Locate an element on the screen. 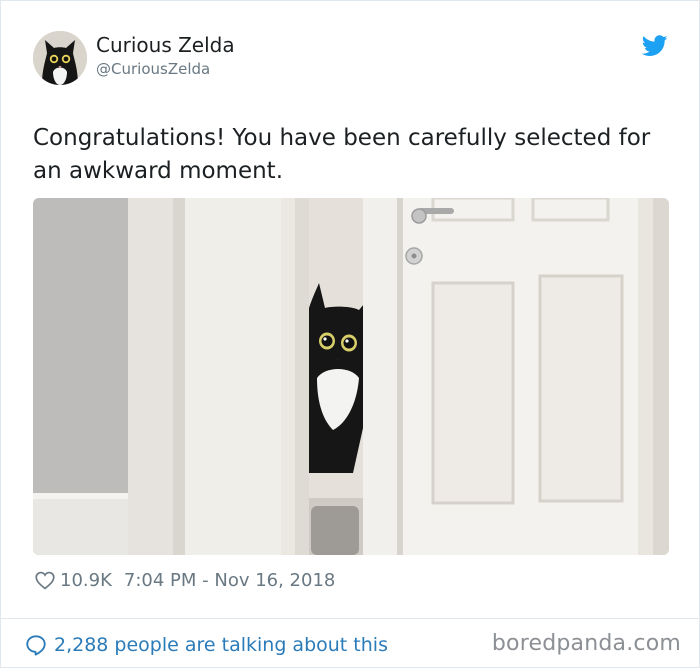 The height and width of the screenshot is (668, 700). tweet-timestamp: 7:04 PM - Nov 16, 2018 is located at coordinates (229, 580).